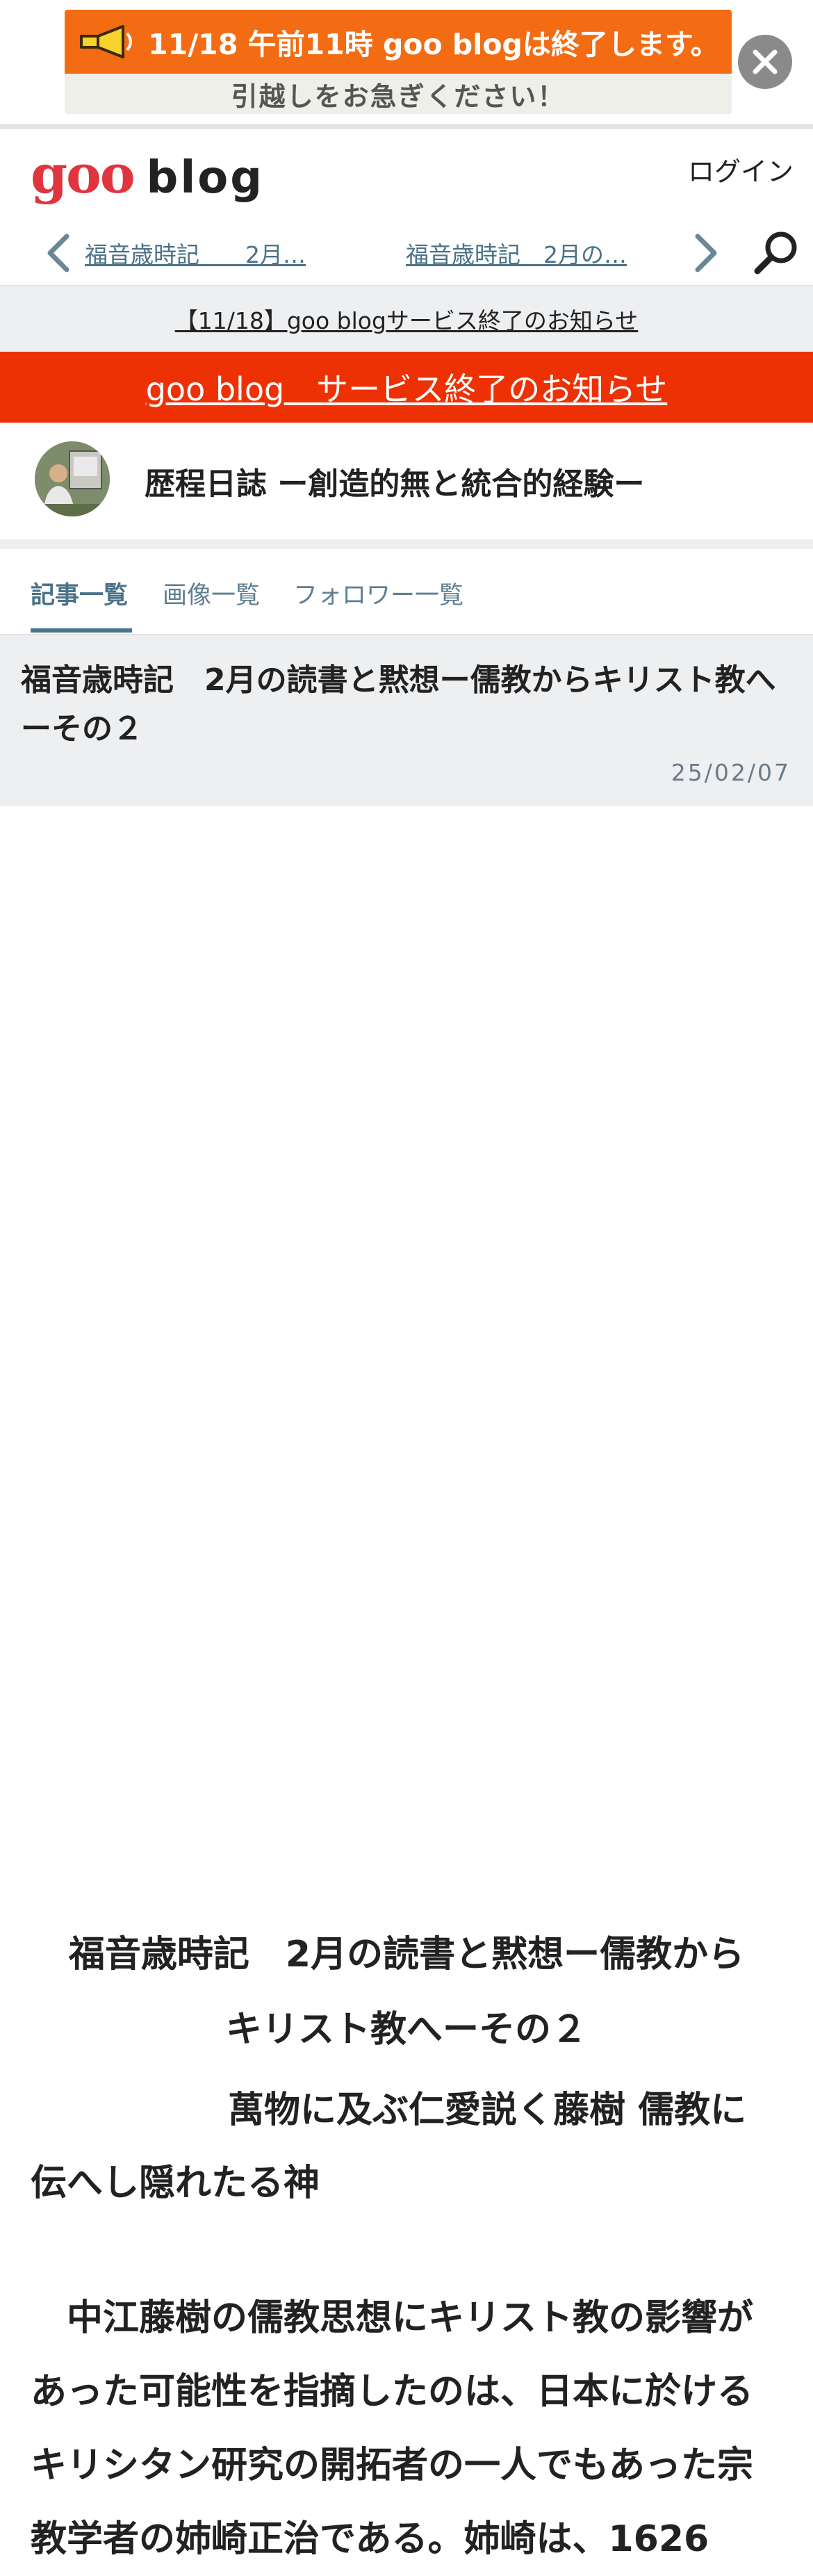 The image size is (813, 2576). What do you see at coordinates (206, 178) in the screenshot?
I see `logo-blog-text: blog` at bounding box center [206, 178].